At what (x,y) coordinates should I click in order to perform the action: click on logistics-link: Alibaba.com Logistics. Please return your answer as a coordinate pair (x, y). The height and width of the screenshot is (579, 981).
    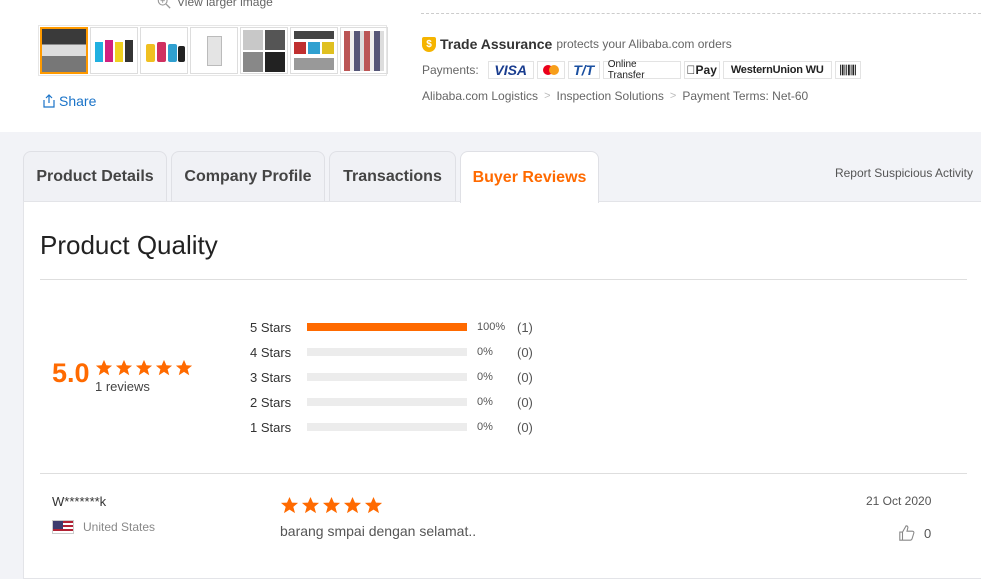
    Looking at the image, I should click on (480, 96).